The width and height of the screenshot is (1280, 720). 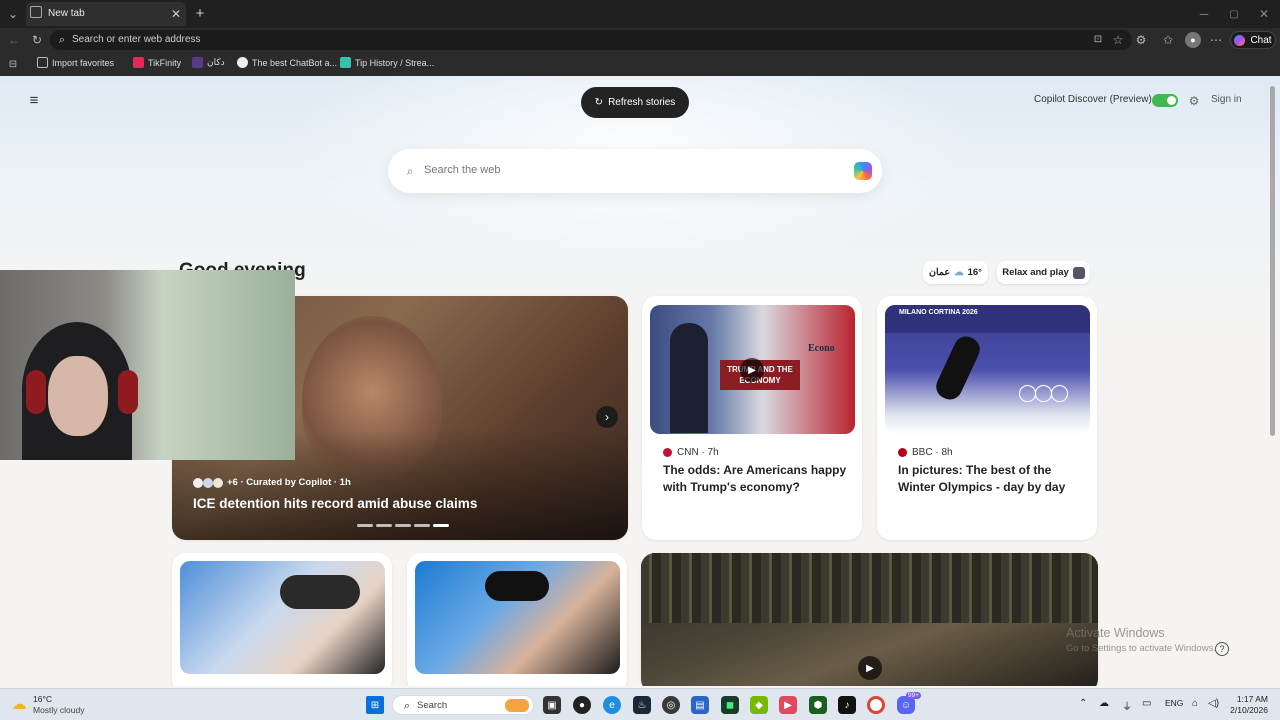 I want to click on goggles-figure, so click(x=320, y=592).